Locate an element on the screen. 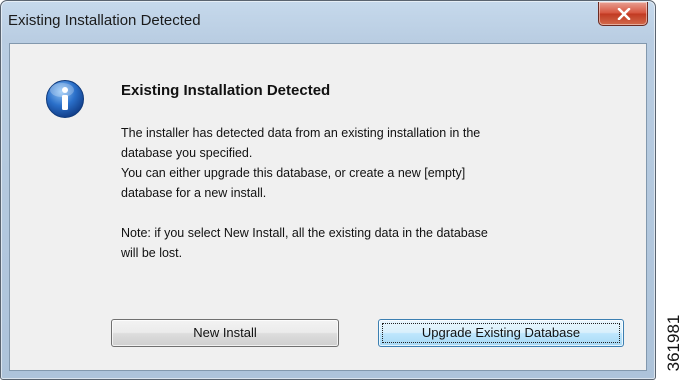 This screenshot has width=688, height=385. close-button is located at coordinates (623, 14).